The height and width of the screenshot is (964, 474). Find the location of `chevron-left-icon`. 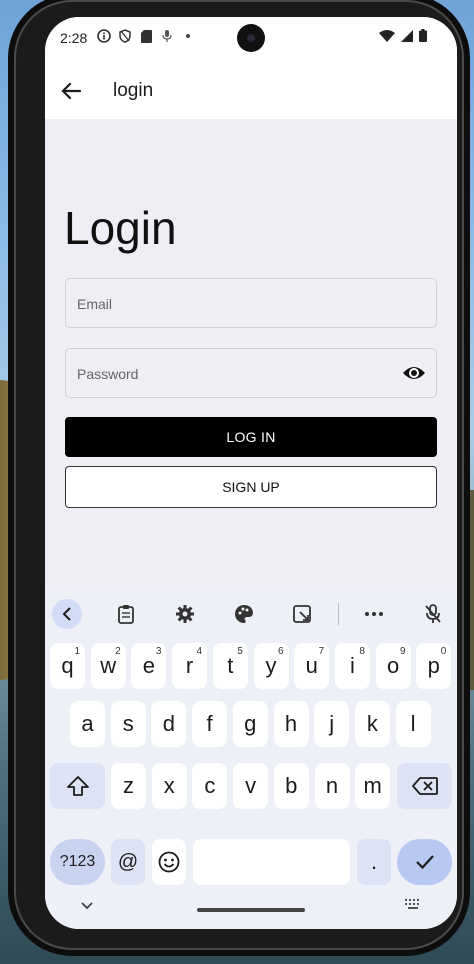

chevron-left-icon is located at coordinates (66, 614).